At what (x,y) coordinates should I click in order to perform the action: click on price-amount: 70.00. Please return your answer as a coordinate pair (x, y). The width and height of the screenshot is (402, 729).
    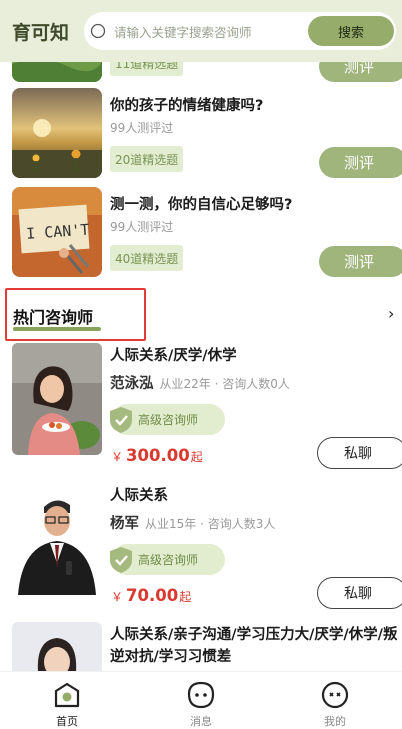
    Looking at the image, I should click on (152, 595).